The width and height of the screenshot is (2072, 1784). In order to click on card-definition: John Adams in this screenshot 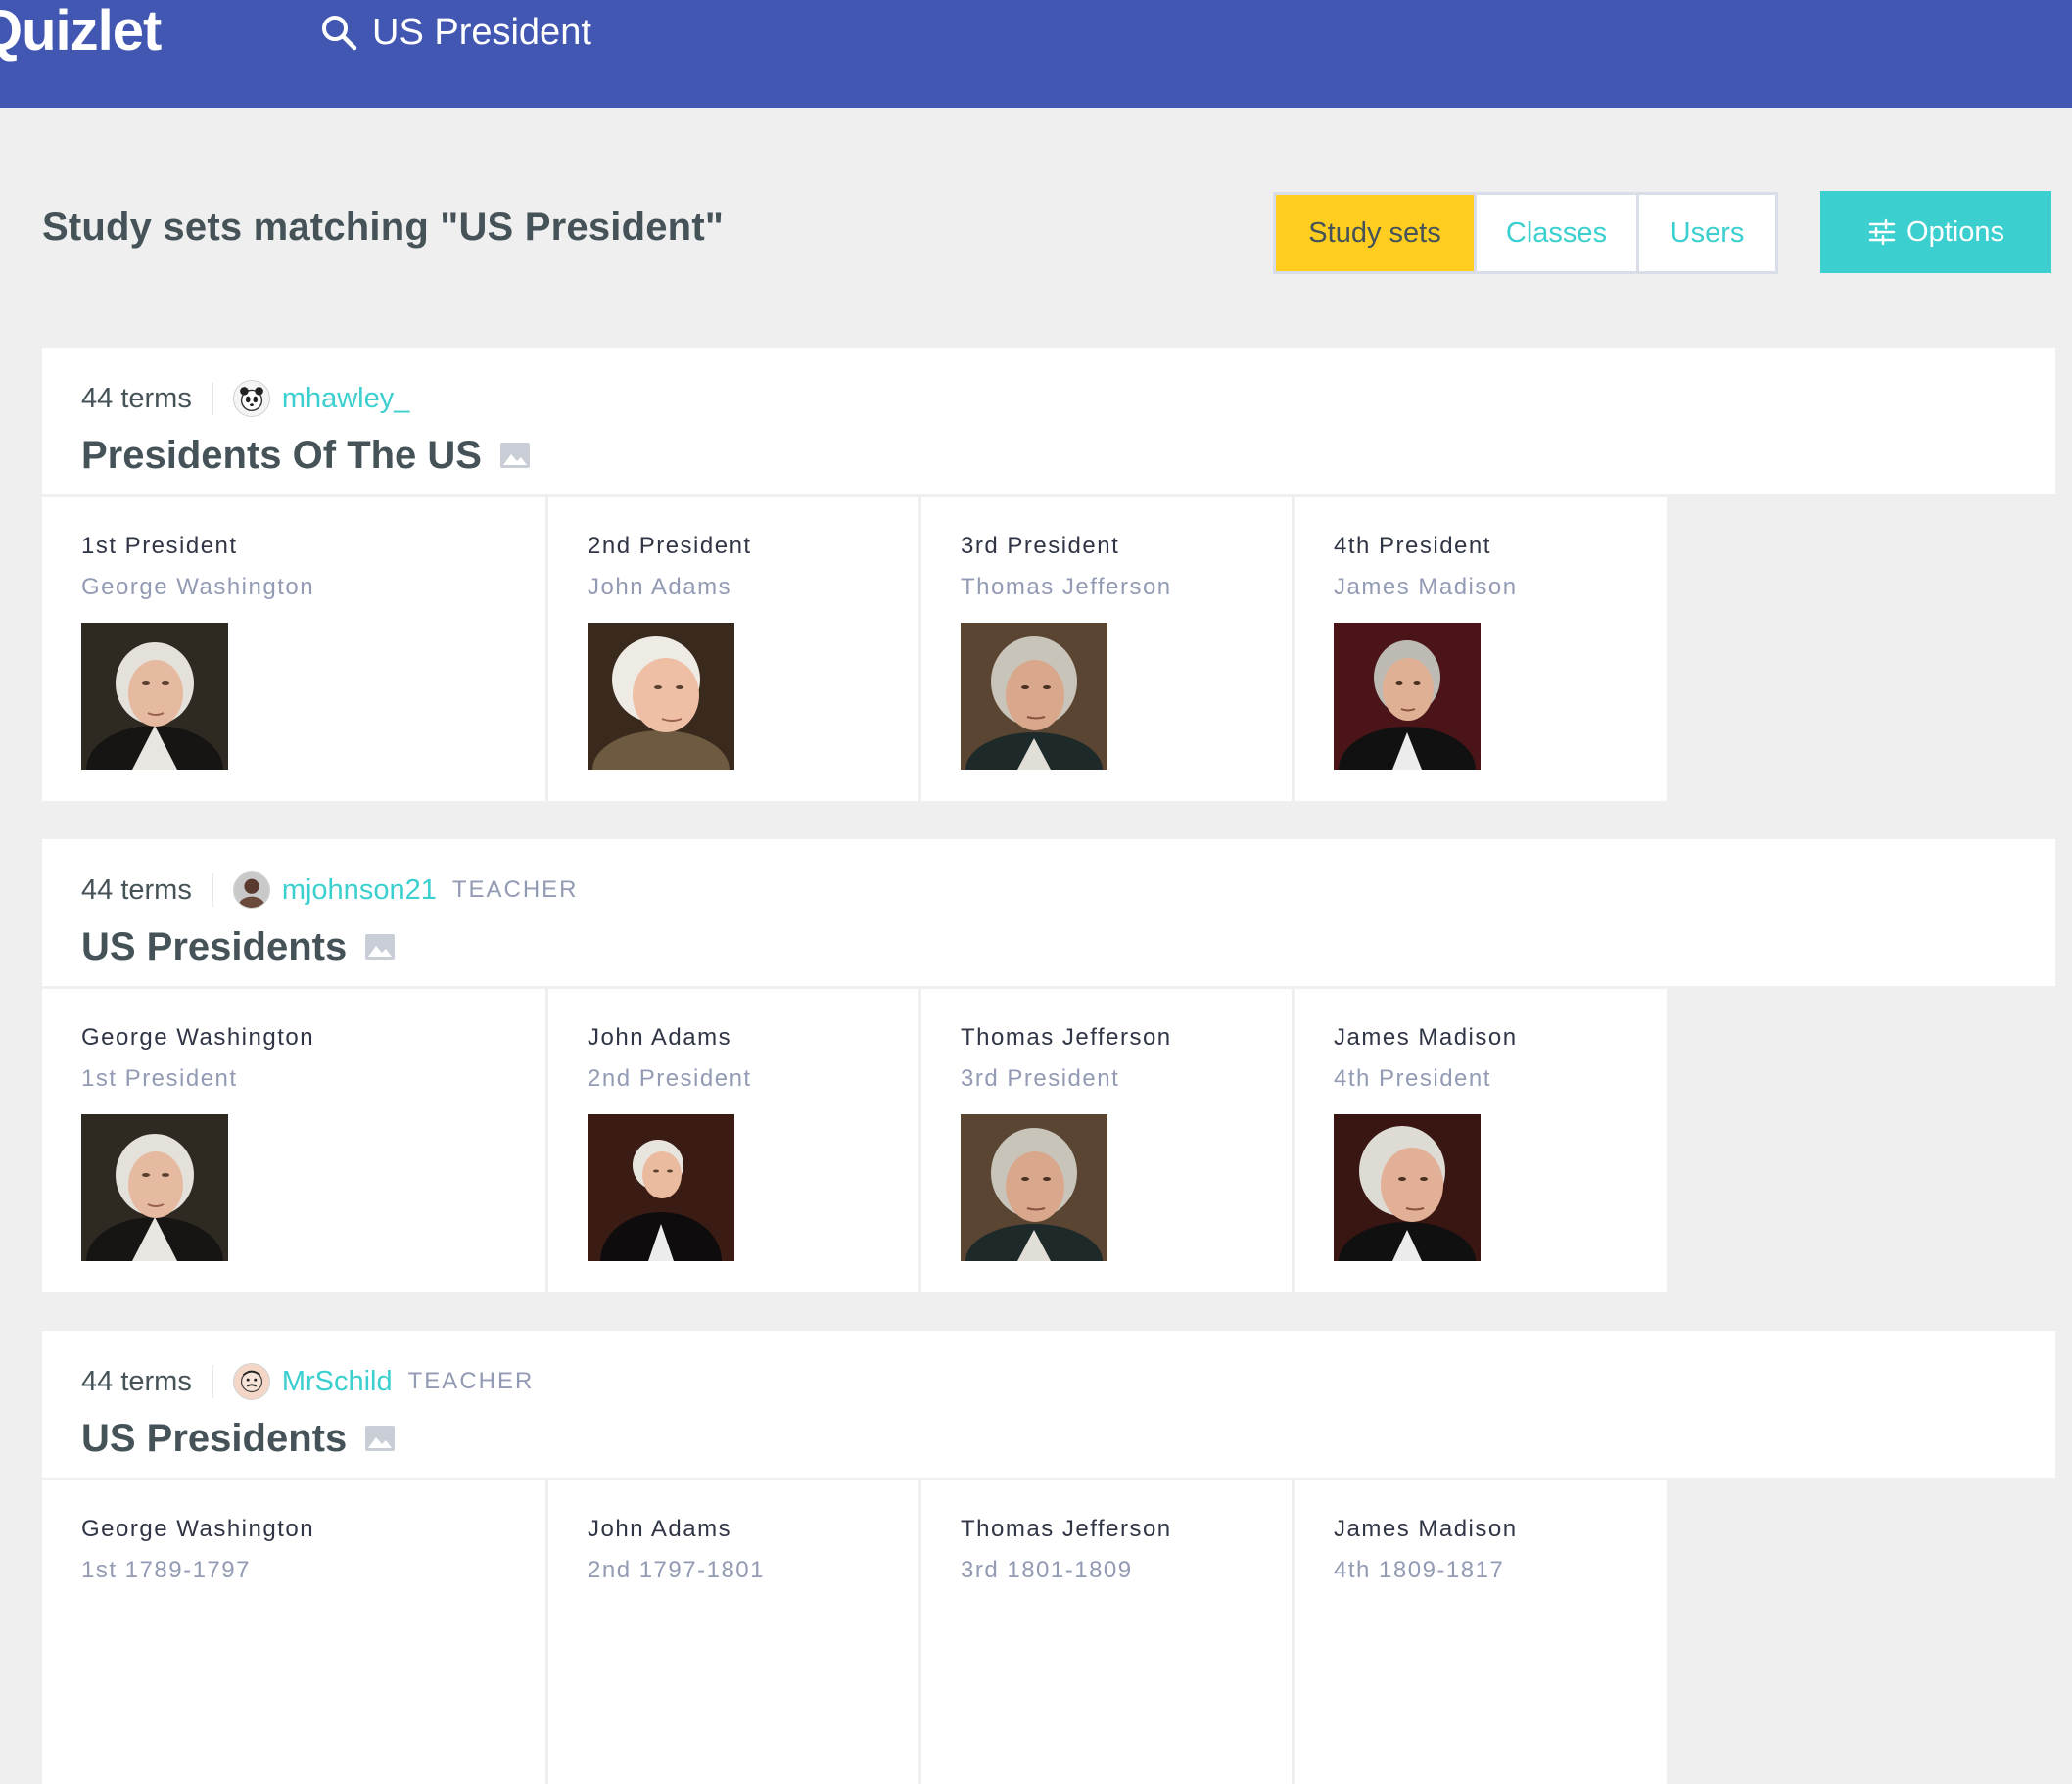, I will do `click(660, 587)`.